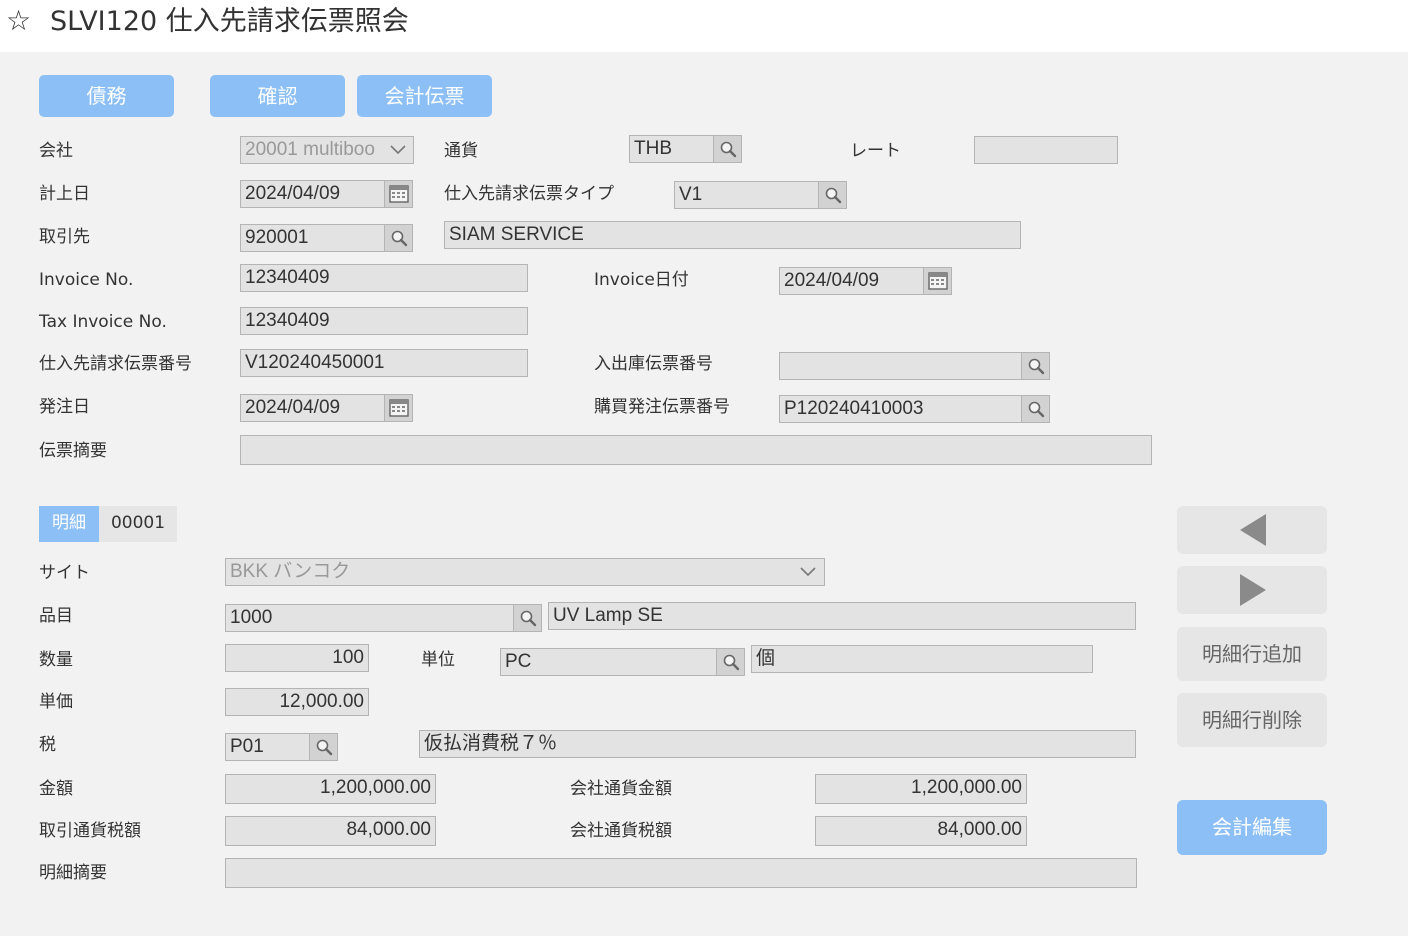 The width and height of the screenshot is (1408, 936). What do you see at coordinates (1252, 720) in the screenshot?
I see `delete-line-button: 明細行削除` at bounding box center [1252, 720].